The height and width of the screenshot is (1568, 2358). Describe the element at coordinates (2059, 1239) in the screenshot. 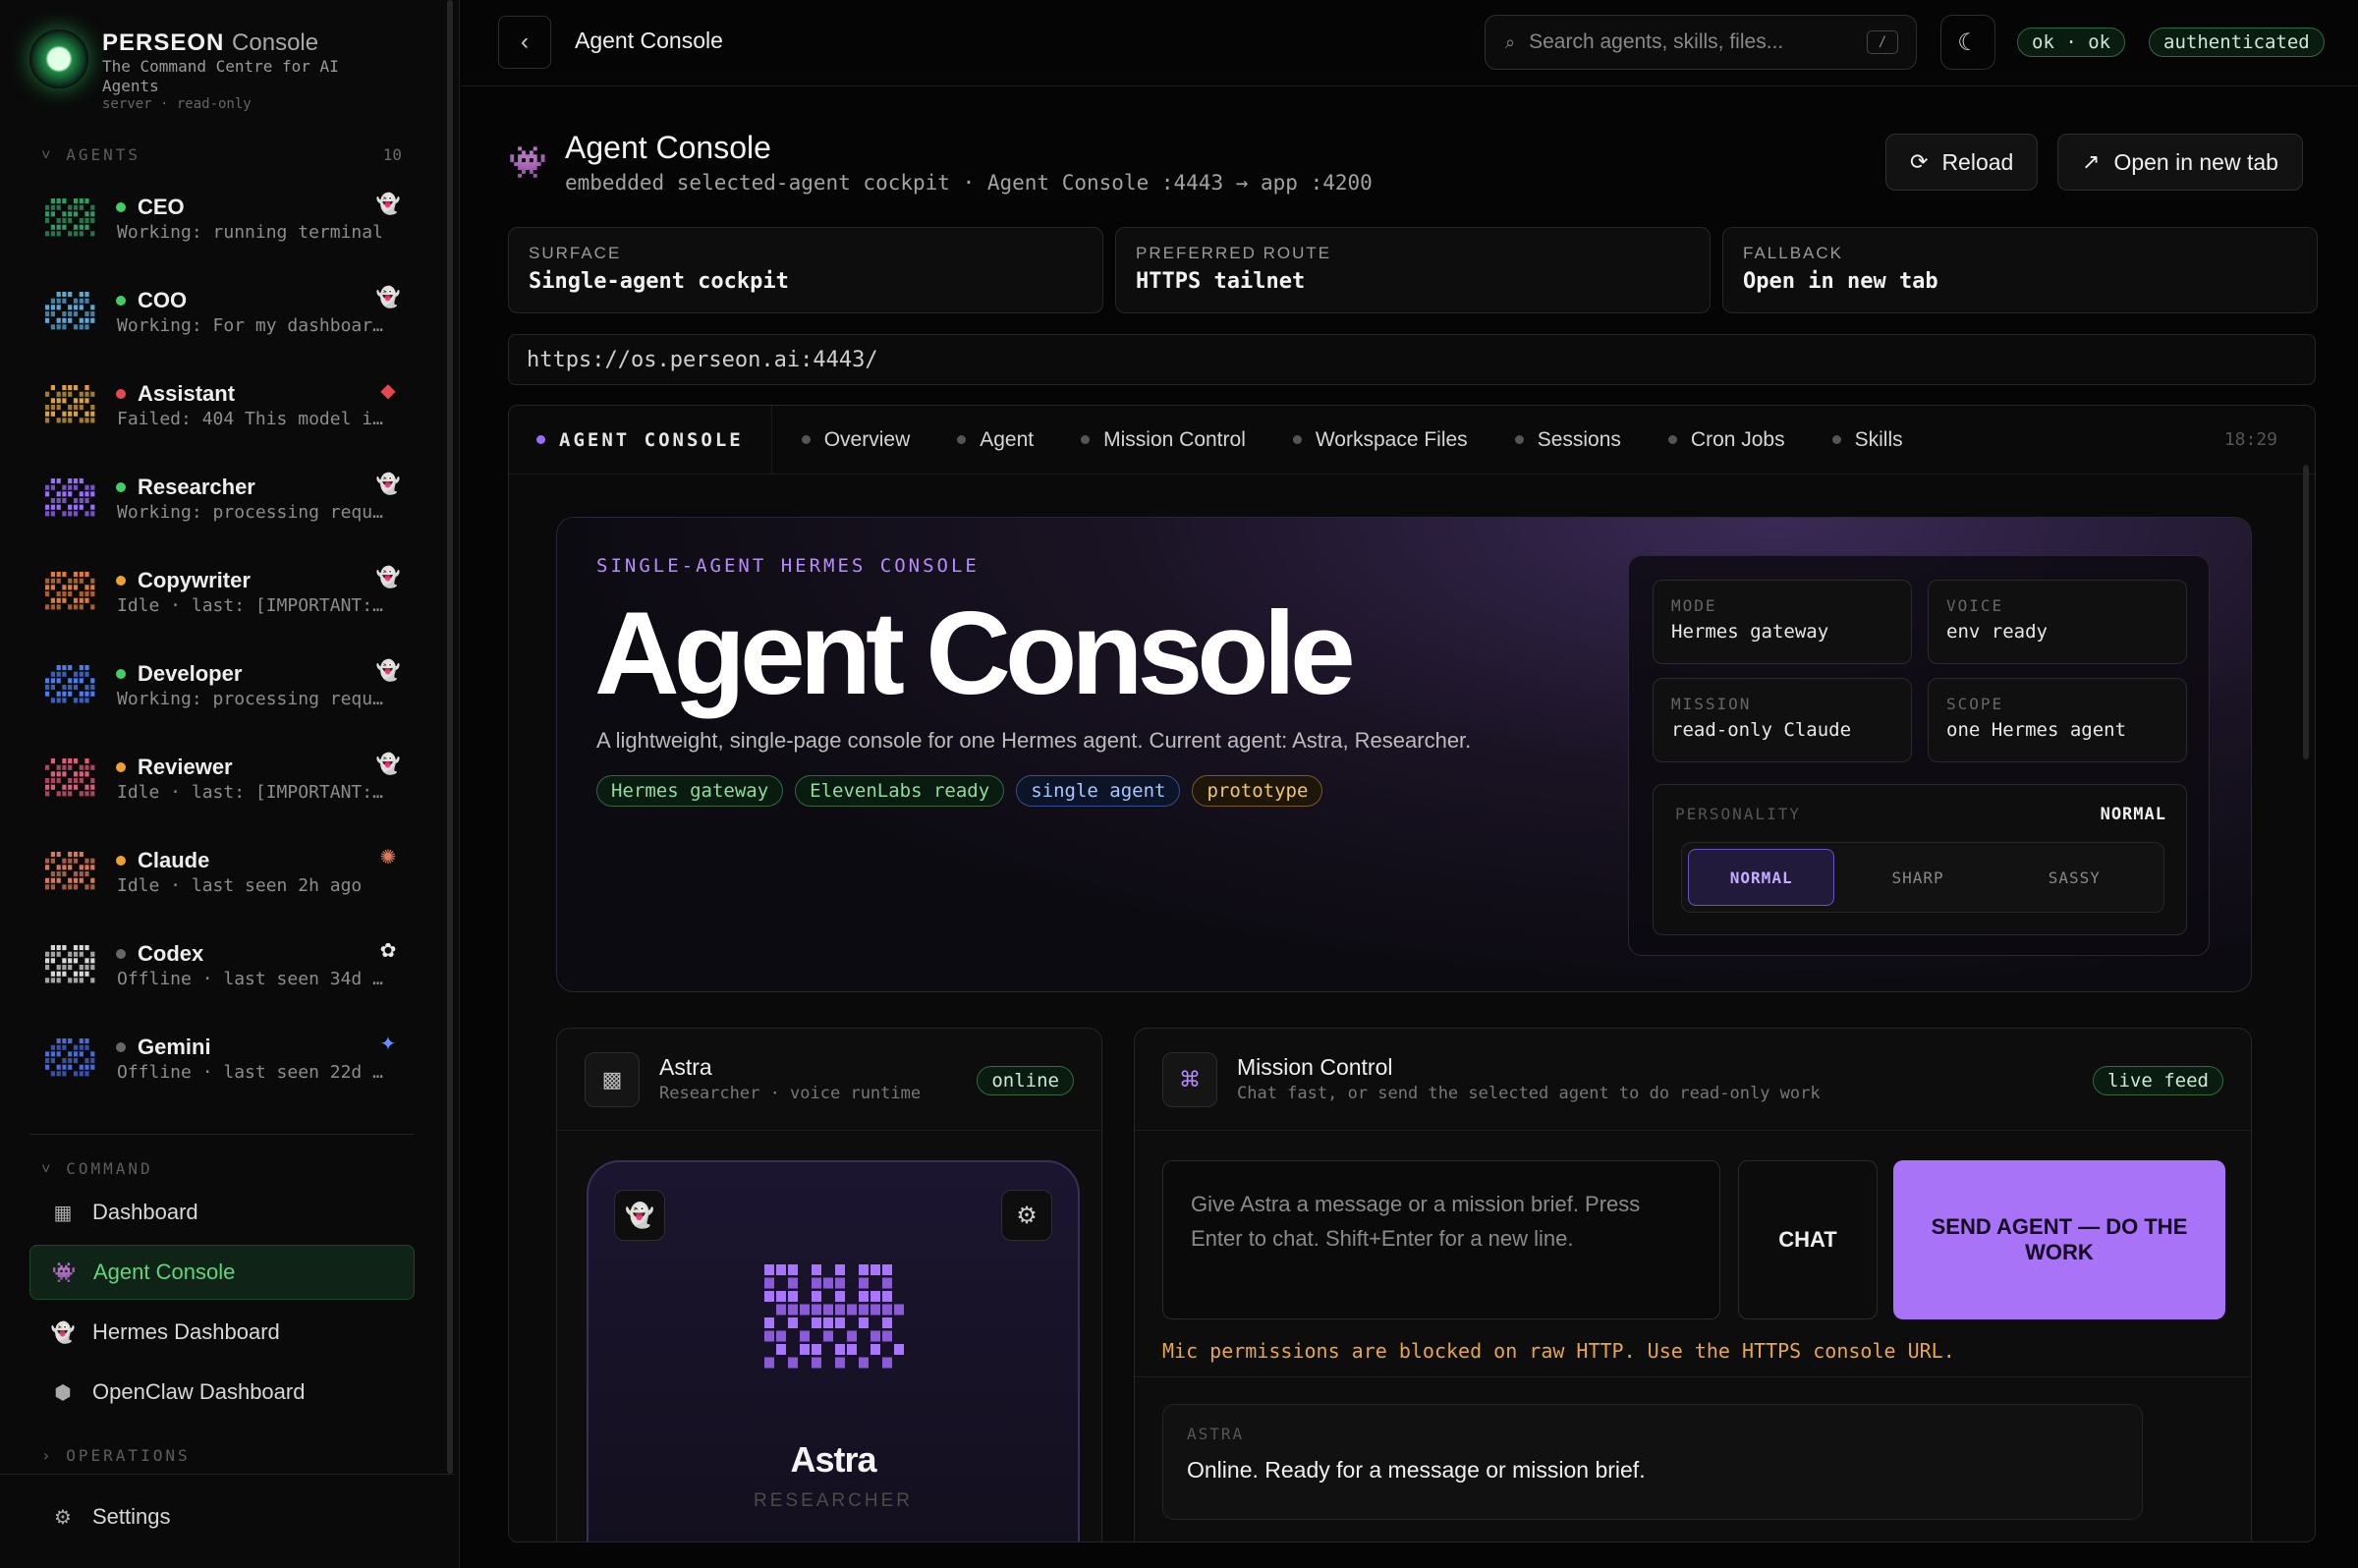

I see `send-agent-button: SEND AGENT — DO THE WORK` at that location.